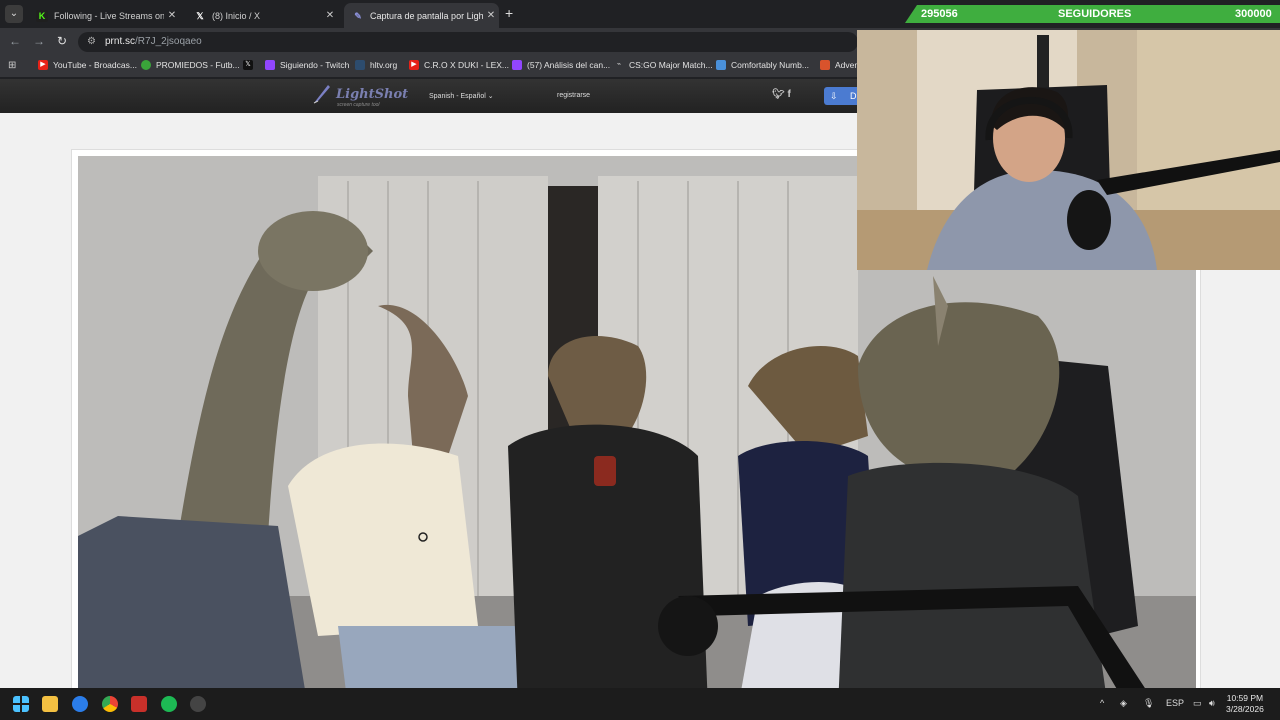  What do you see at coordinates (12, 65) in the screenshot?
I see `apps-grid-icon: ⊞` at bounding box center [12, 65].